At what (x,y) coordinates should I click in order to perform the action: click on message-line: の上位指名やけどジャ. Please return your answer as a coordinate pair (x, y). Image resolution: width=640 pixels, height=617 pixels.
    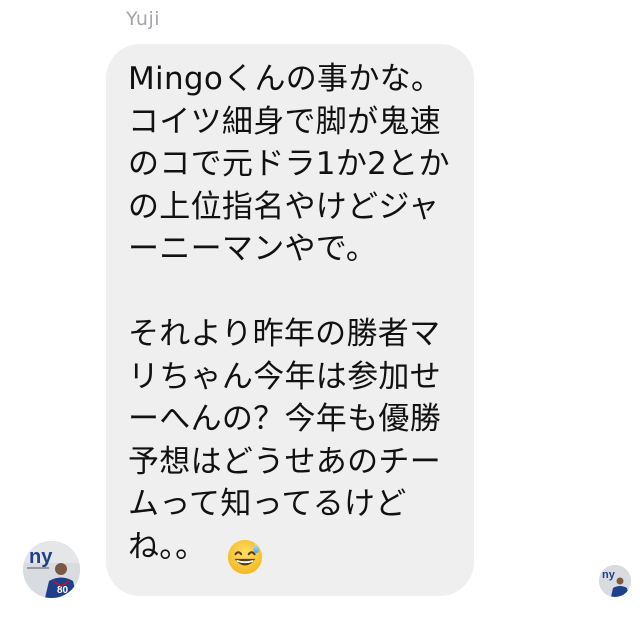
    Looking at the image, I should click on (284, 206).